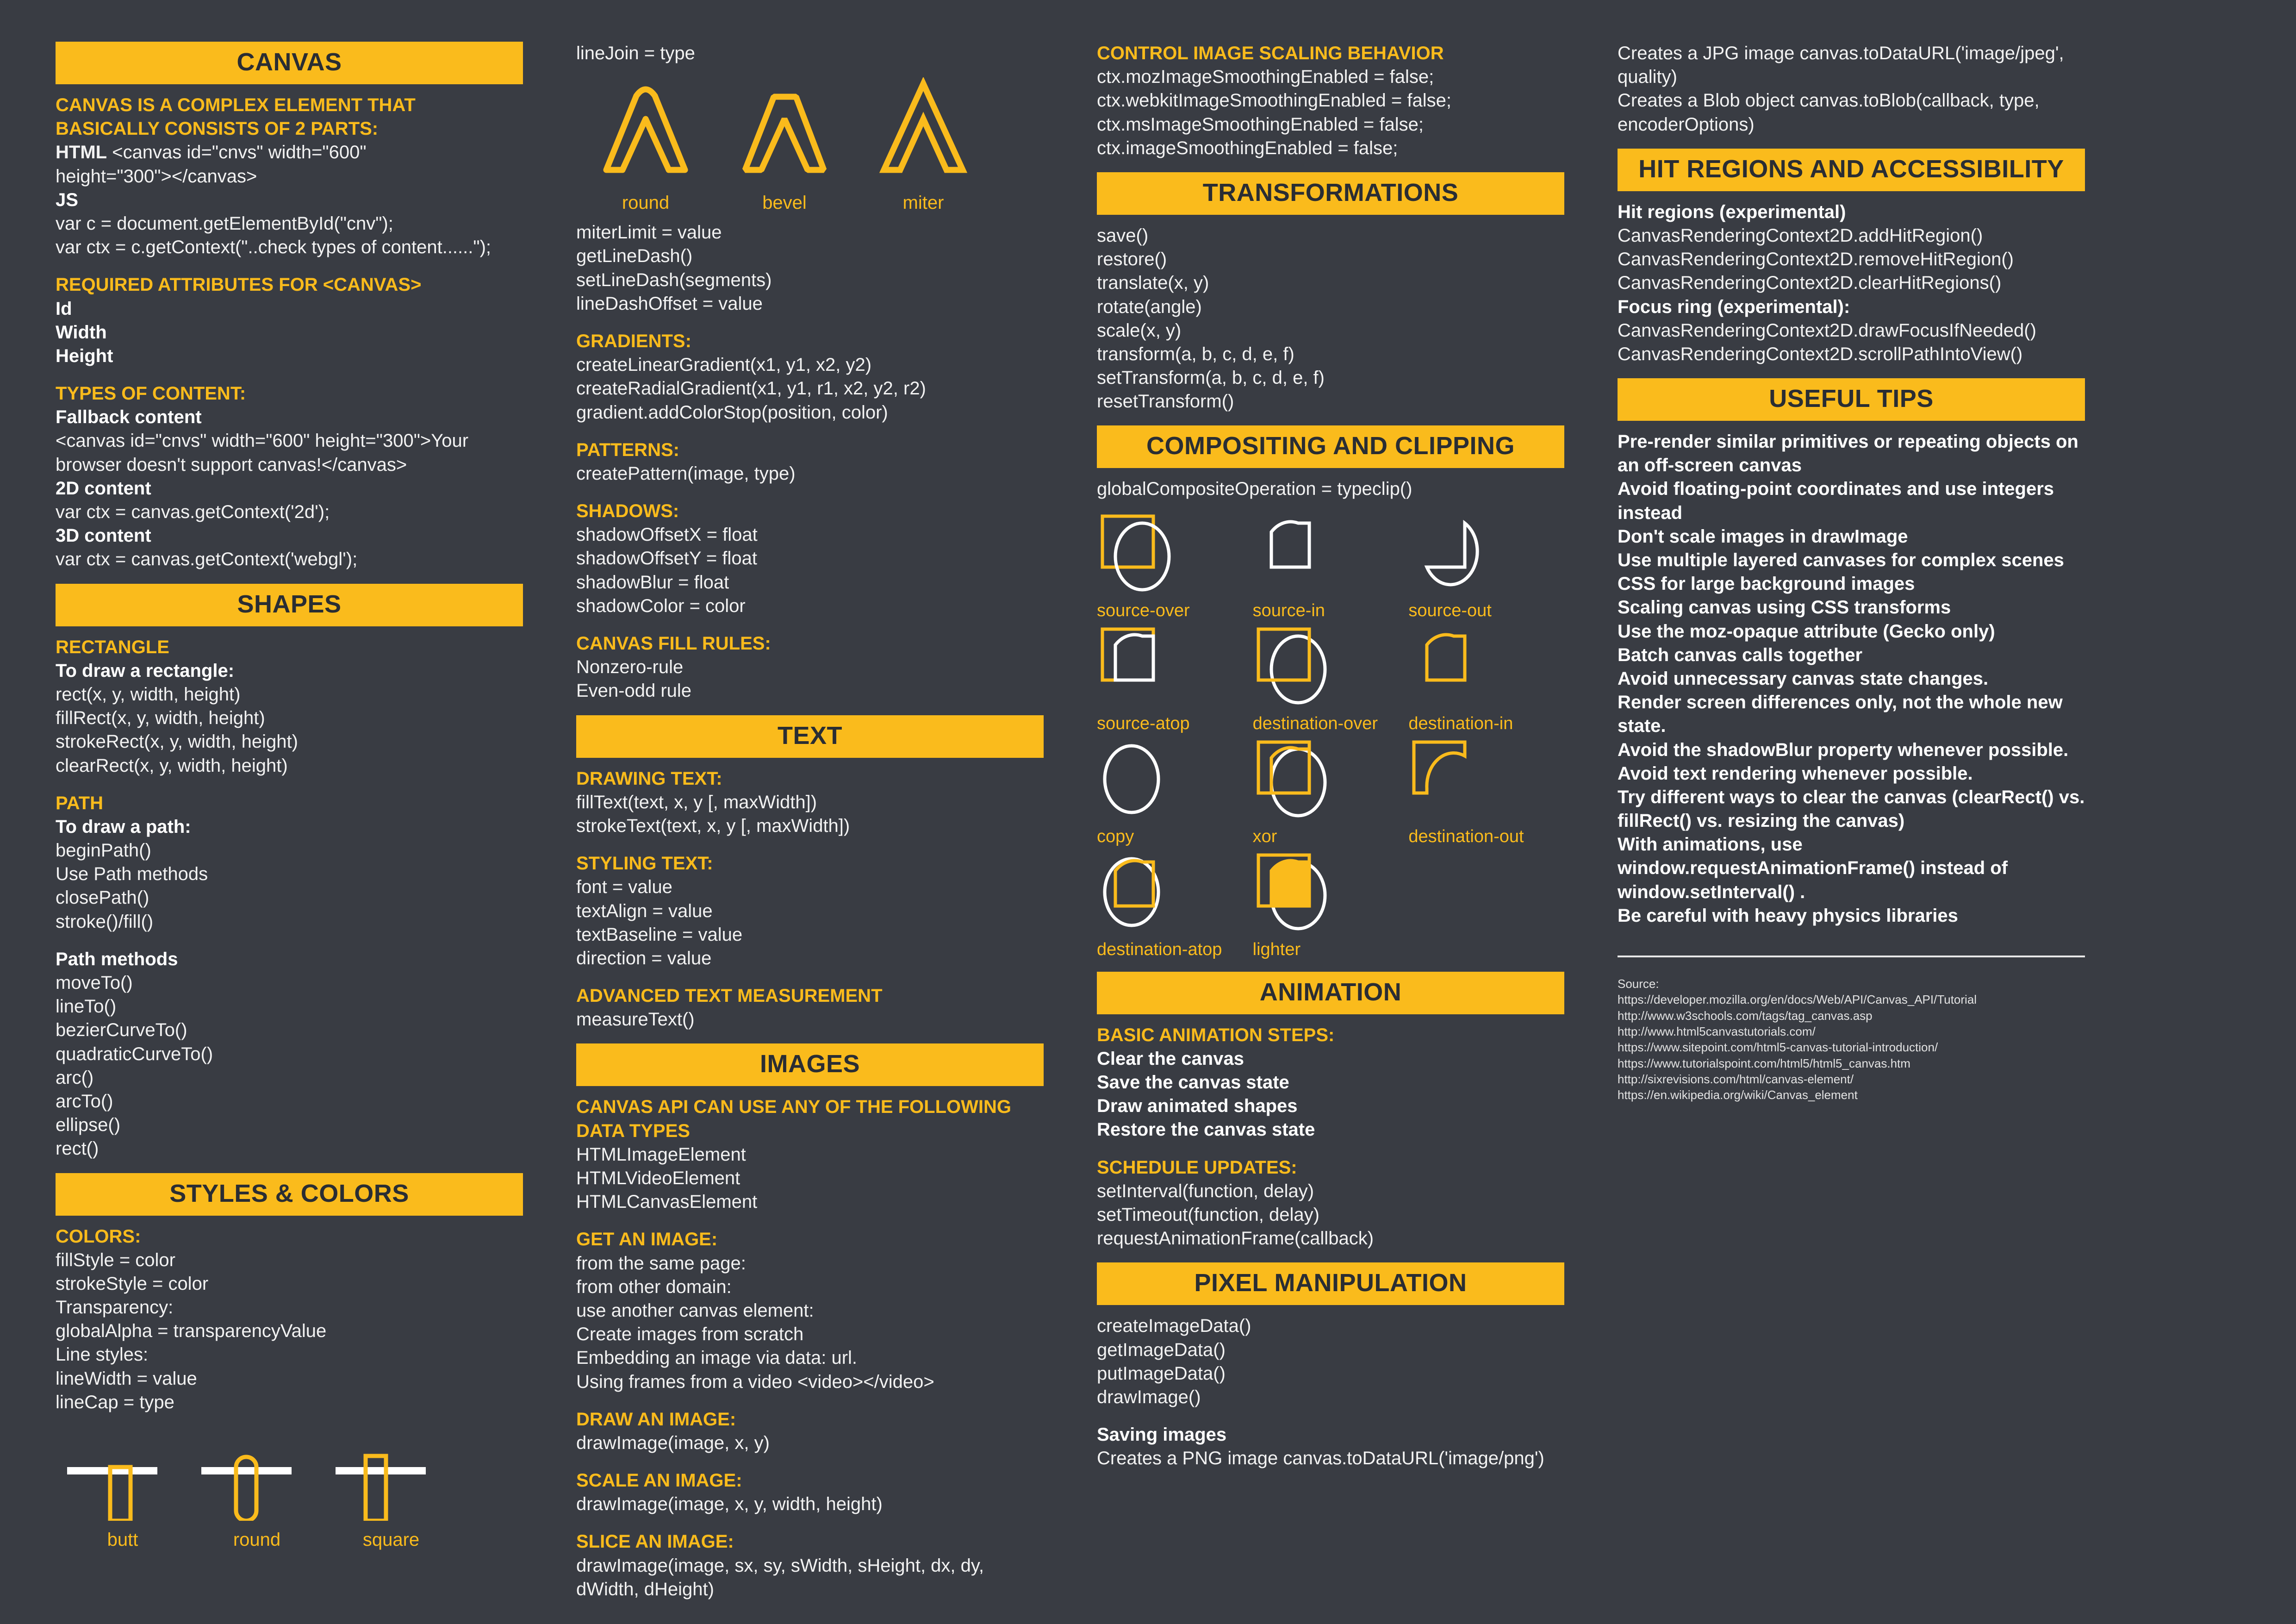 The width and height of the screenshot is (2296, 1624). I want to click on required-attr-item: Height, so click(84, 355).